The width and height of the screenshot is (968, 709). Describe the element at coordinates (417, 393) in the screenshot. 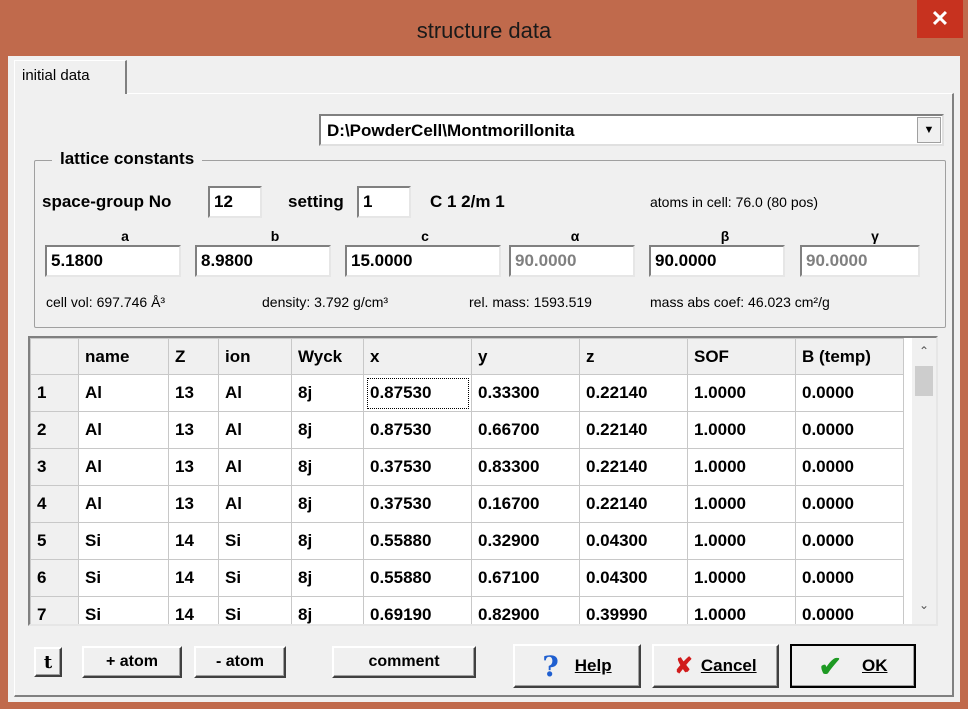

I see `table-cell-selected: 0.87530` at that location.